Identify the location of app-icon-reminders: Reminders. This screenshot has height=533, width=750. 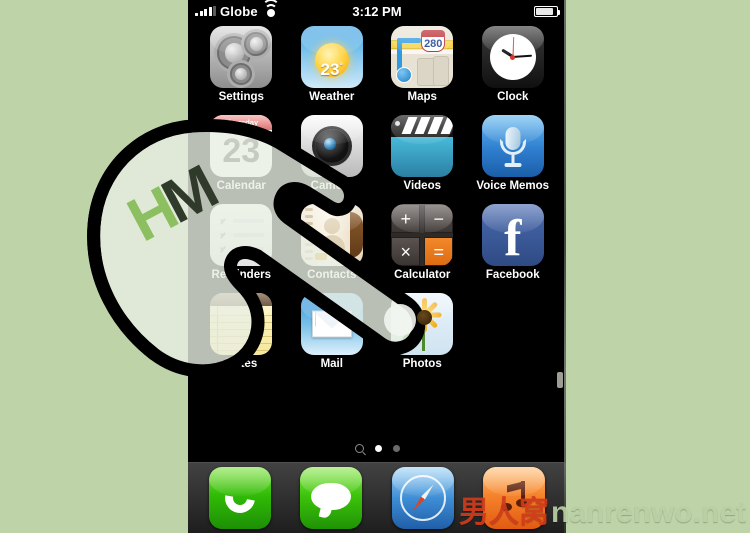
(241, 242).